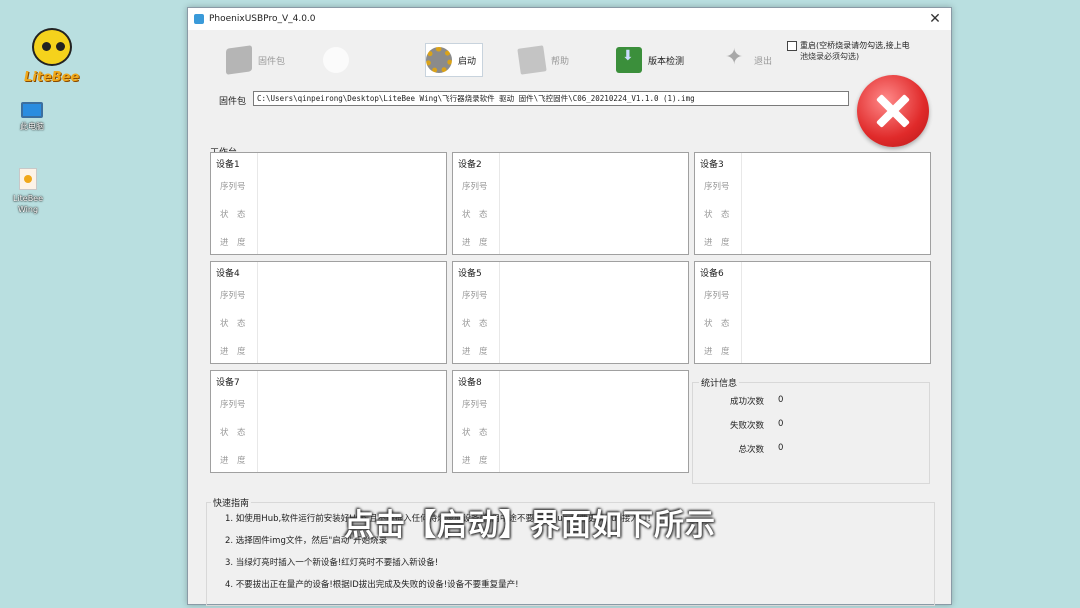 The width and height of the screenshot is (1080, 608). What do you see at coordinates (372, 585) in the screenshot?
I see `guide-line: 4. 不要拔出正在量产的设备!根据ID拔出完成及失败的设备!设备不要重复量产!` at bounding box center [372, 585].